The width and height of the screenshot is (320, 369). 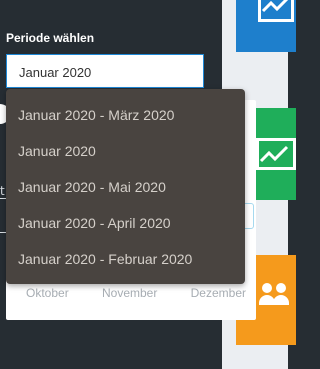 I want to click on partial-text: t, so click(x=2, y=191).